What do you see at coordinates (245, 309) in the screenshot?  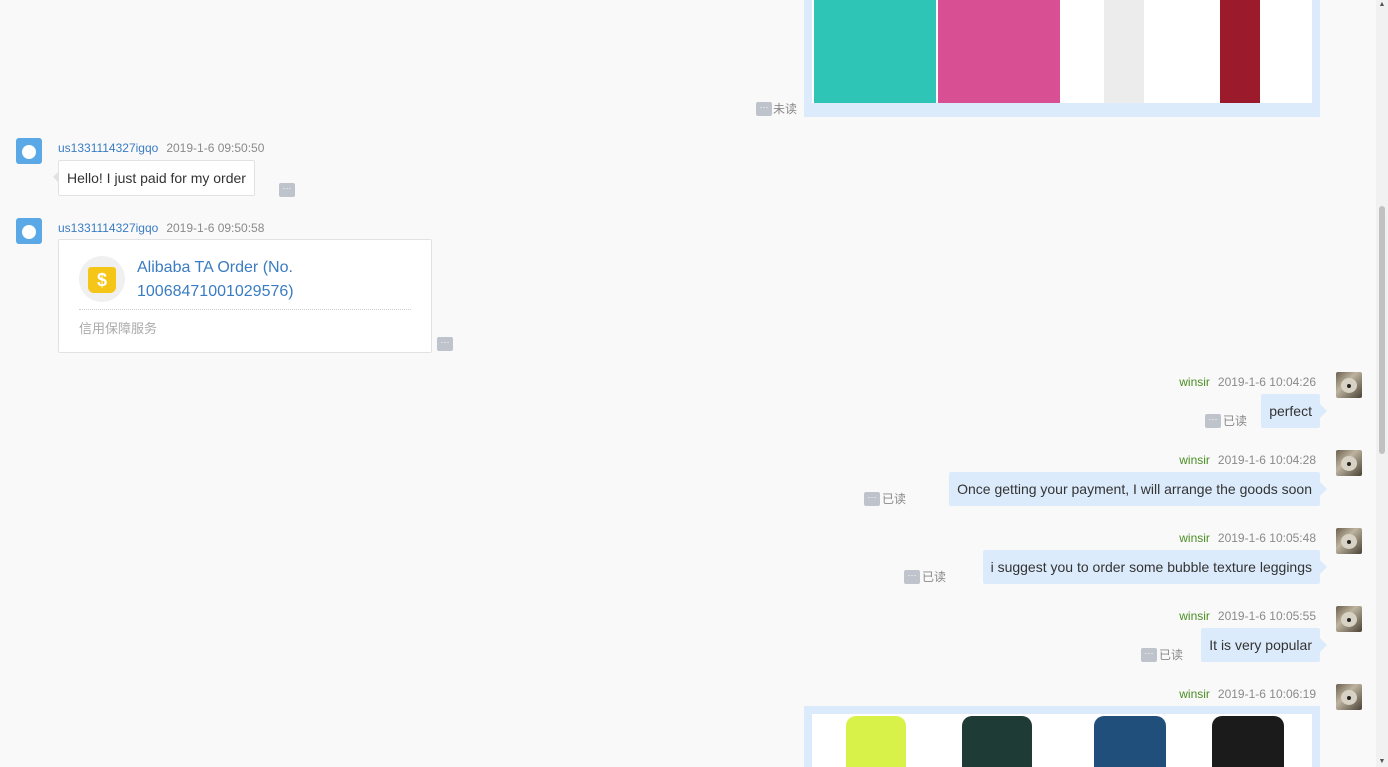 I see `order-divider` at bounding box center [245, 309].